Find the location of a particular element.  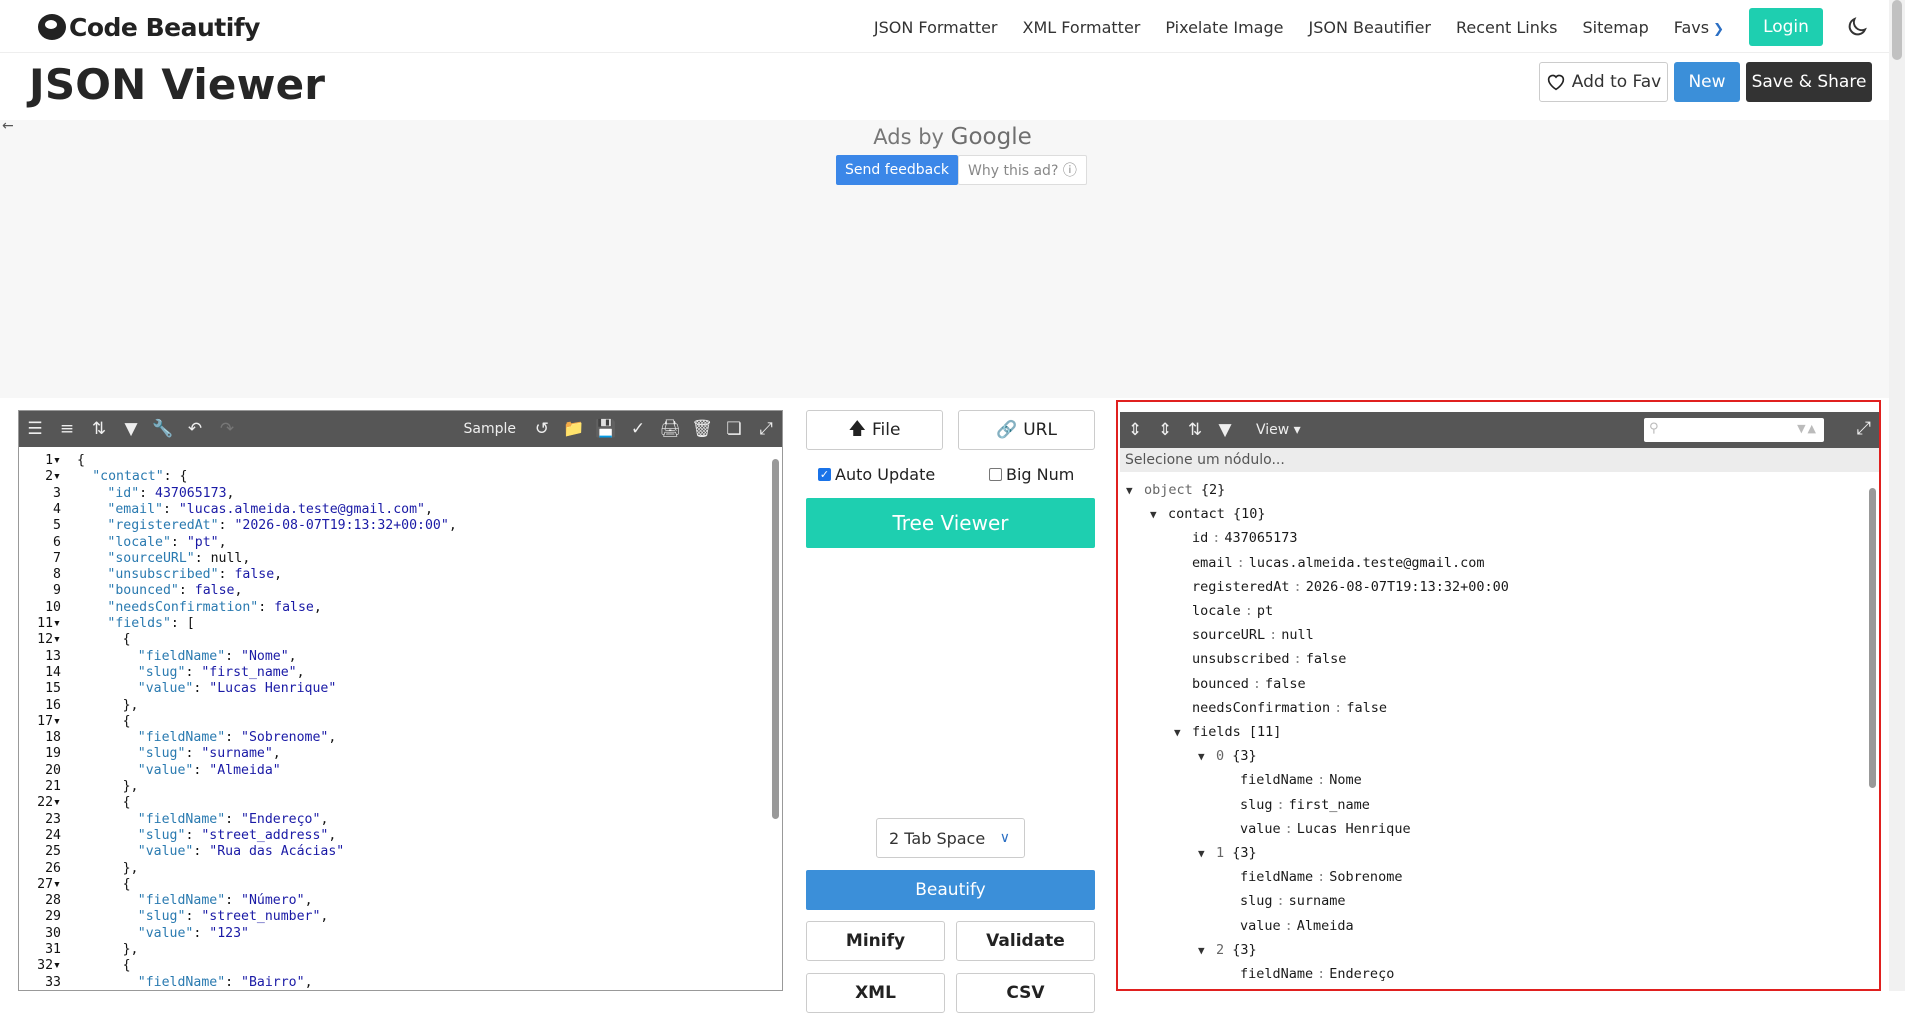

tree-node: bounced:false is located at coordinates (1240, 684).